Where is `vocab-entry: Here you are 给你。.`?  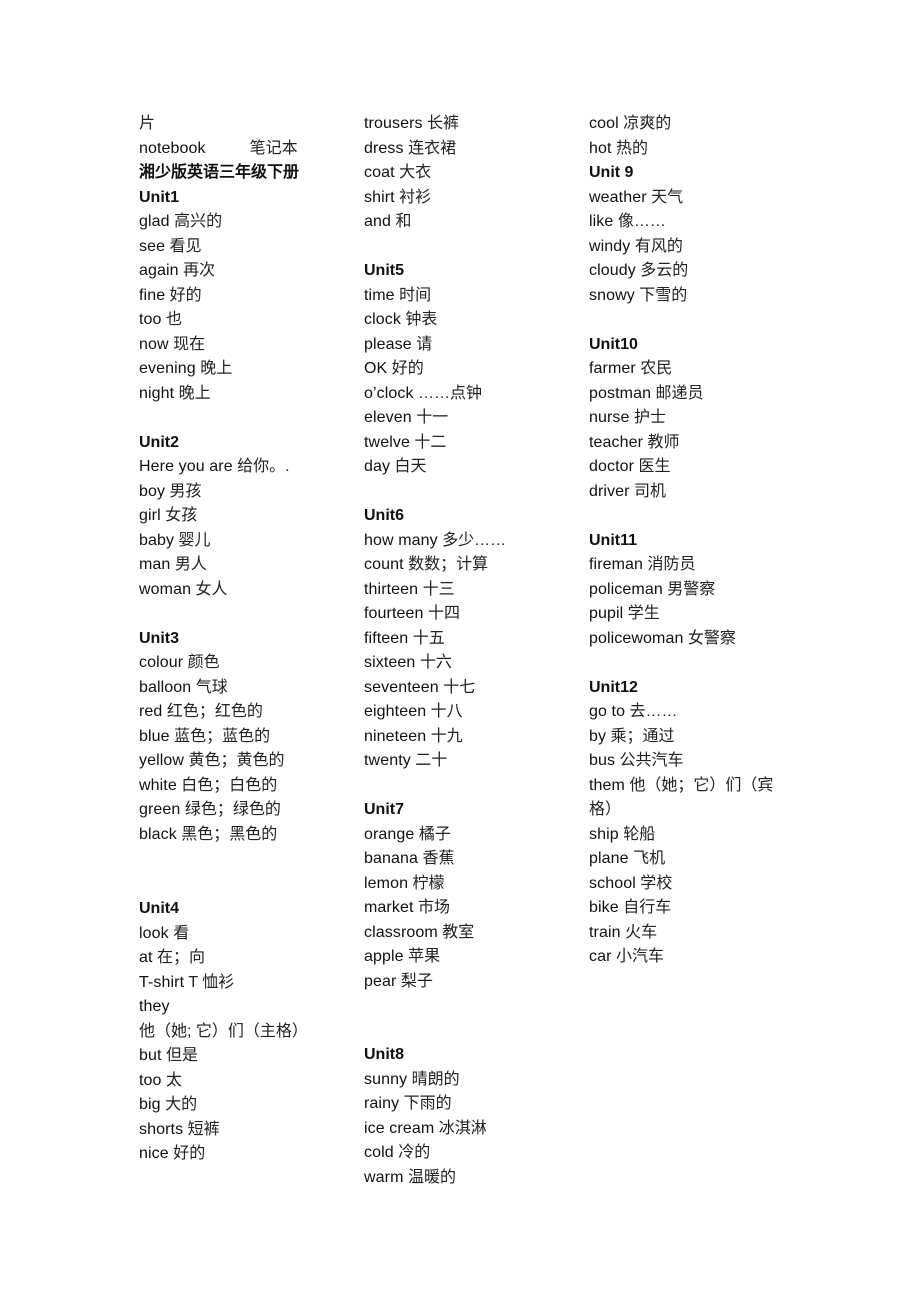
vocab-entry: Here you are 给你。. is located at coordinates (246, 467).